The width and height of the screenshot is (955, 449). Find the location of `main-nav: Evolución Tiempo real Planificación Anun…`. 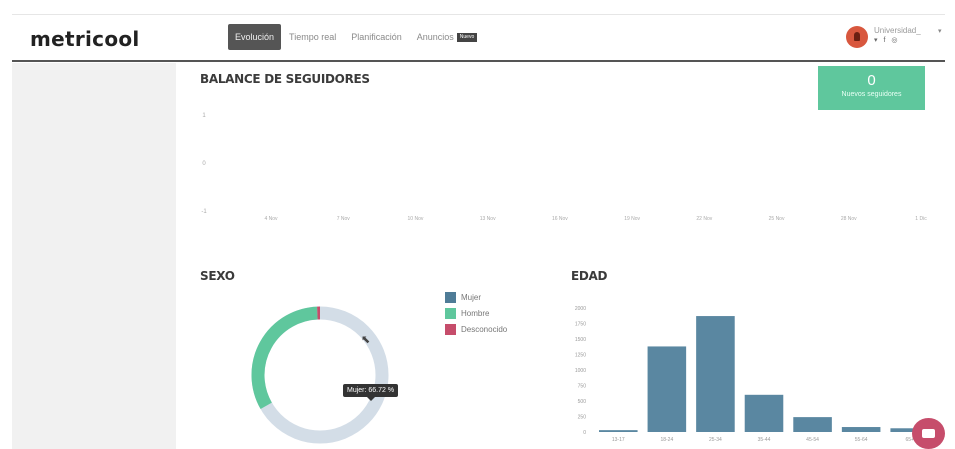

main-nav: Evolución Tiempo real Planificación Anun… is located at coordinates (356, 37).